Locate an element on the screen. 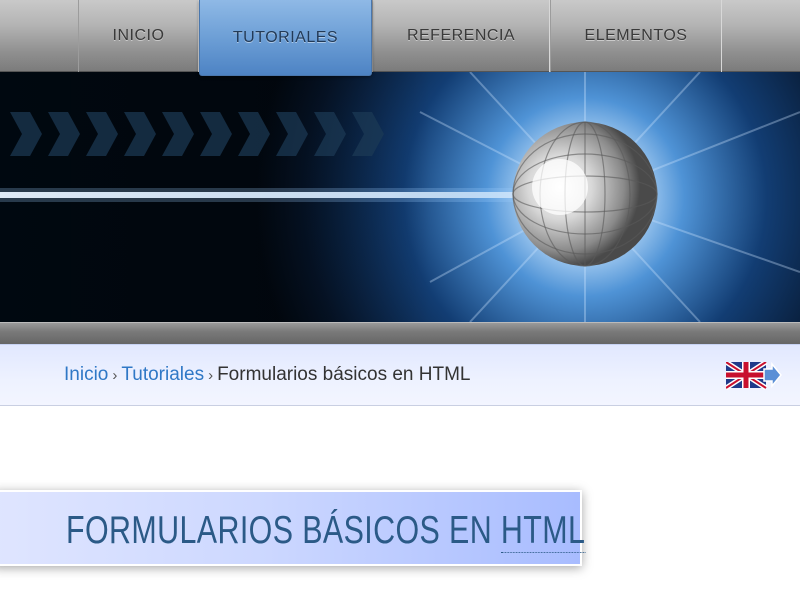 This screenshot has width=800, height=600. nav-item-tutoriales: TUTORIALES is located at coordinates (285, 38).